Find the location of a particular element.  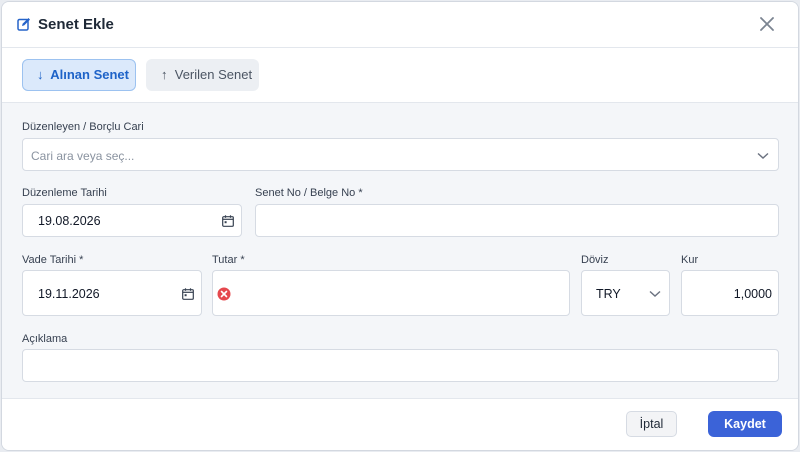

edit-icon is located at coordinates (23, 24).